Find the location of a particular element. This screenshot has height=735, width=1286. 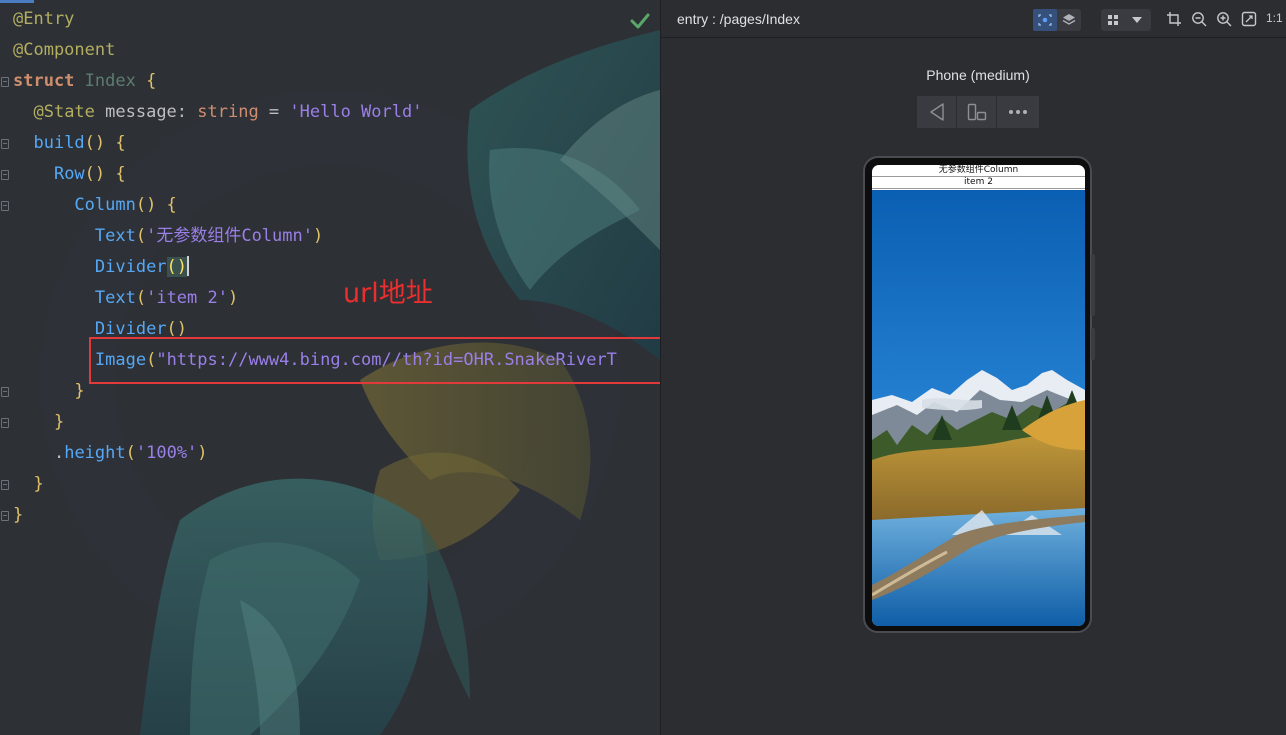

code-token: Row is located at coordinates (69, 174).